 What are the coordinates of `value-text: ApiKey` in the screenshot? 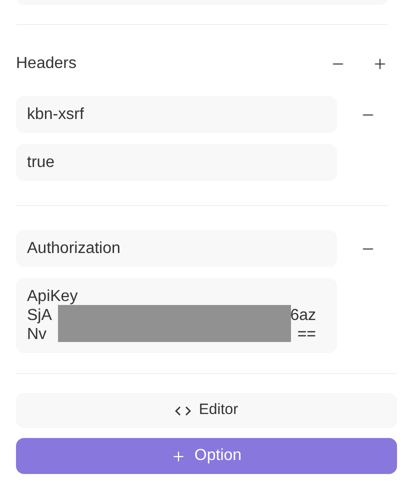 It's located at (52, 296).